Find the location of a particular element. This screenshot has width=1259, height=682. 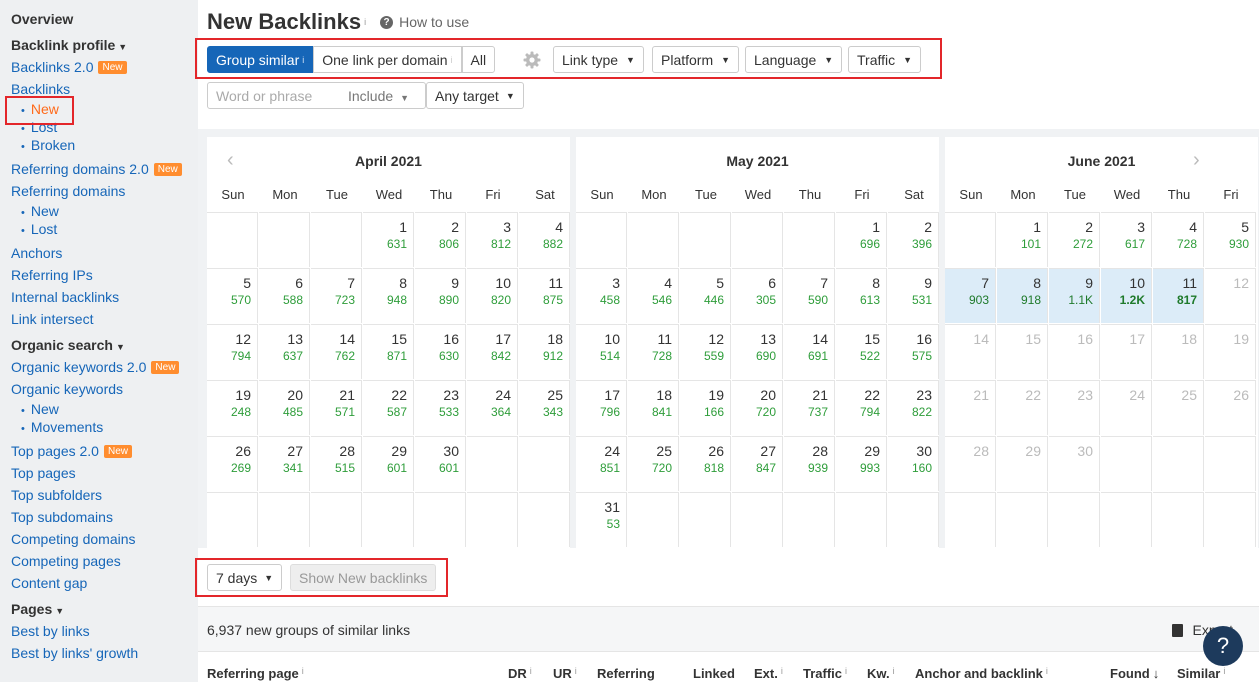

info-icon: i is located at coordinates (365, 22).